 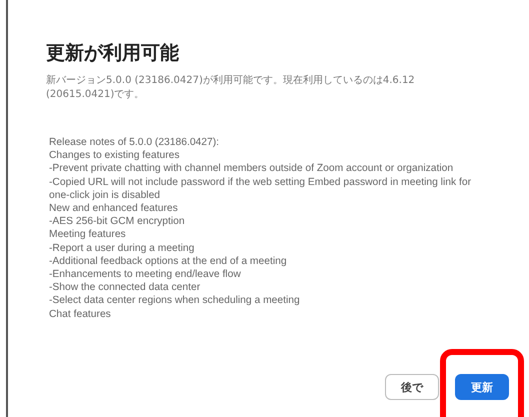 I want to click on release-note-line: -Select data center regions when scheduling a meeting, so click(x=175, y=301).